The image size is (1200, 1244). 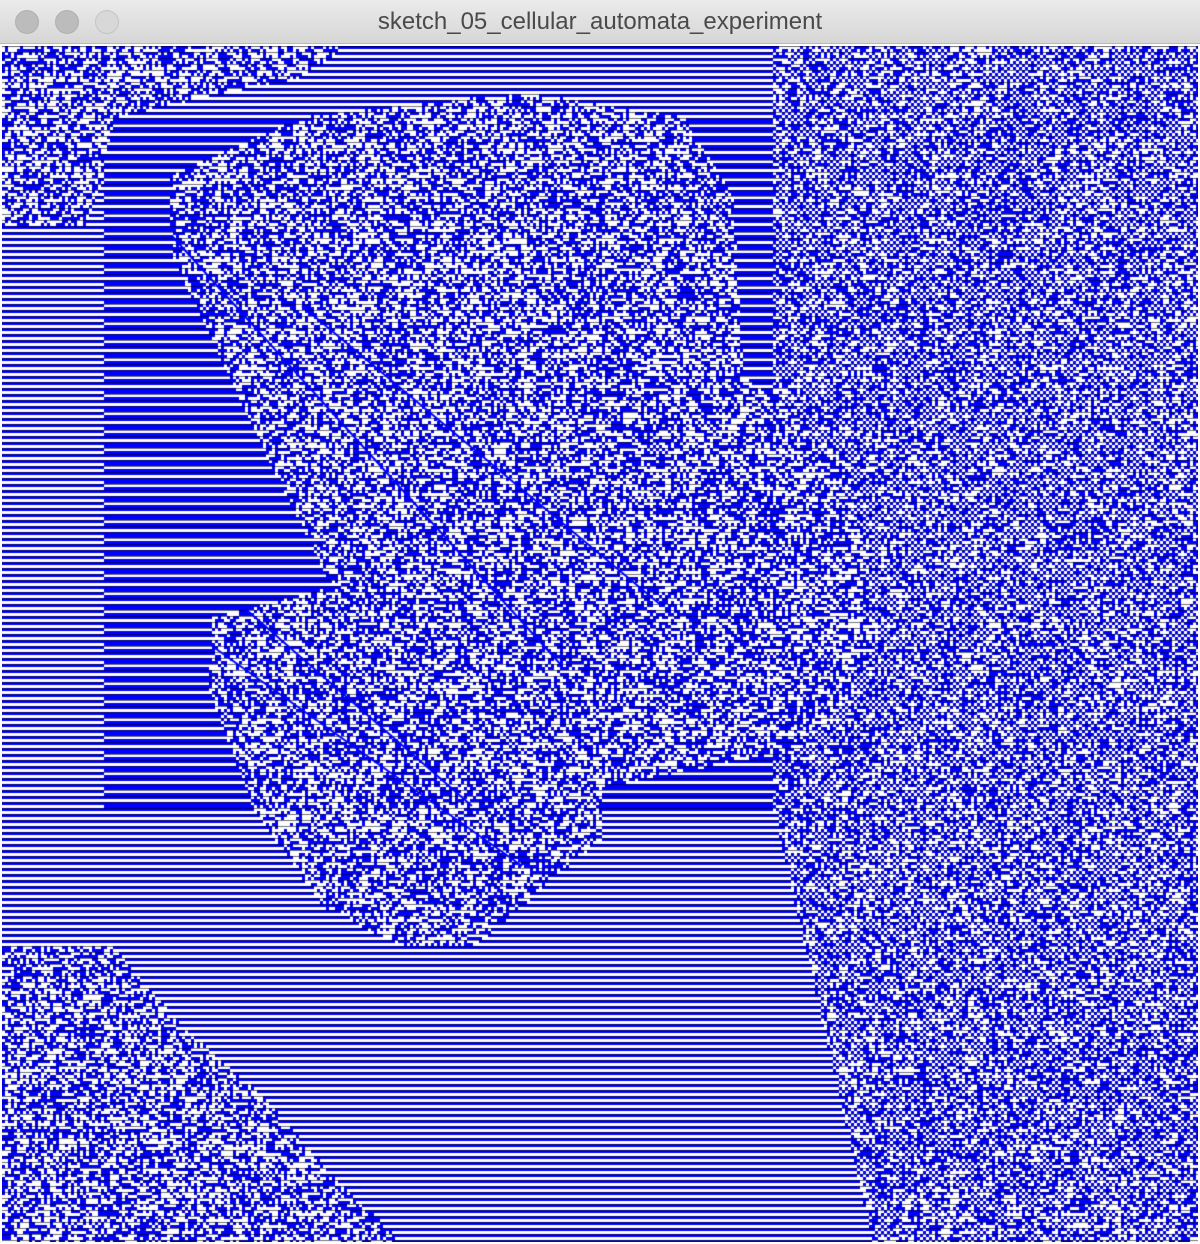 I want to click on window-title: sketch_05_cellular_automata_experiment, so click(x=600, y=21).